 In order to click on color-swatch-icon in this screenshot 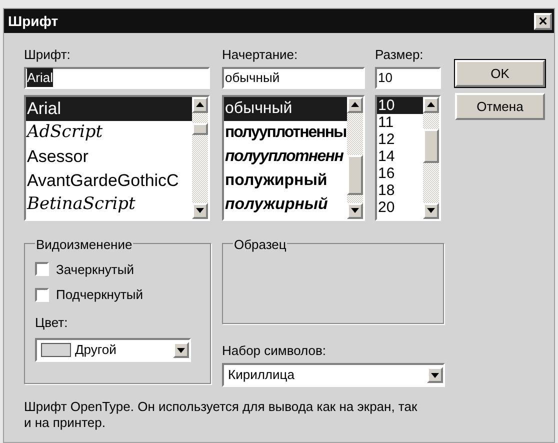, I will do `click(56, 350)`.